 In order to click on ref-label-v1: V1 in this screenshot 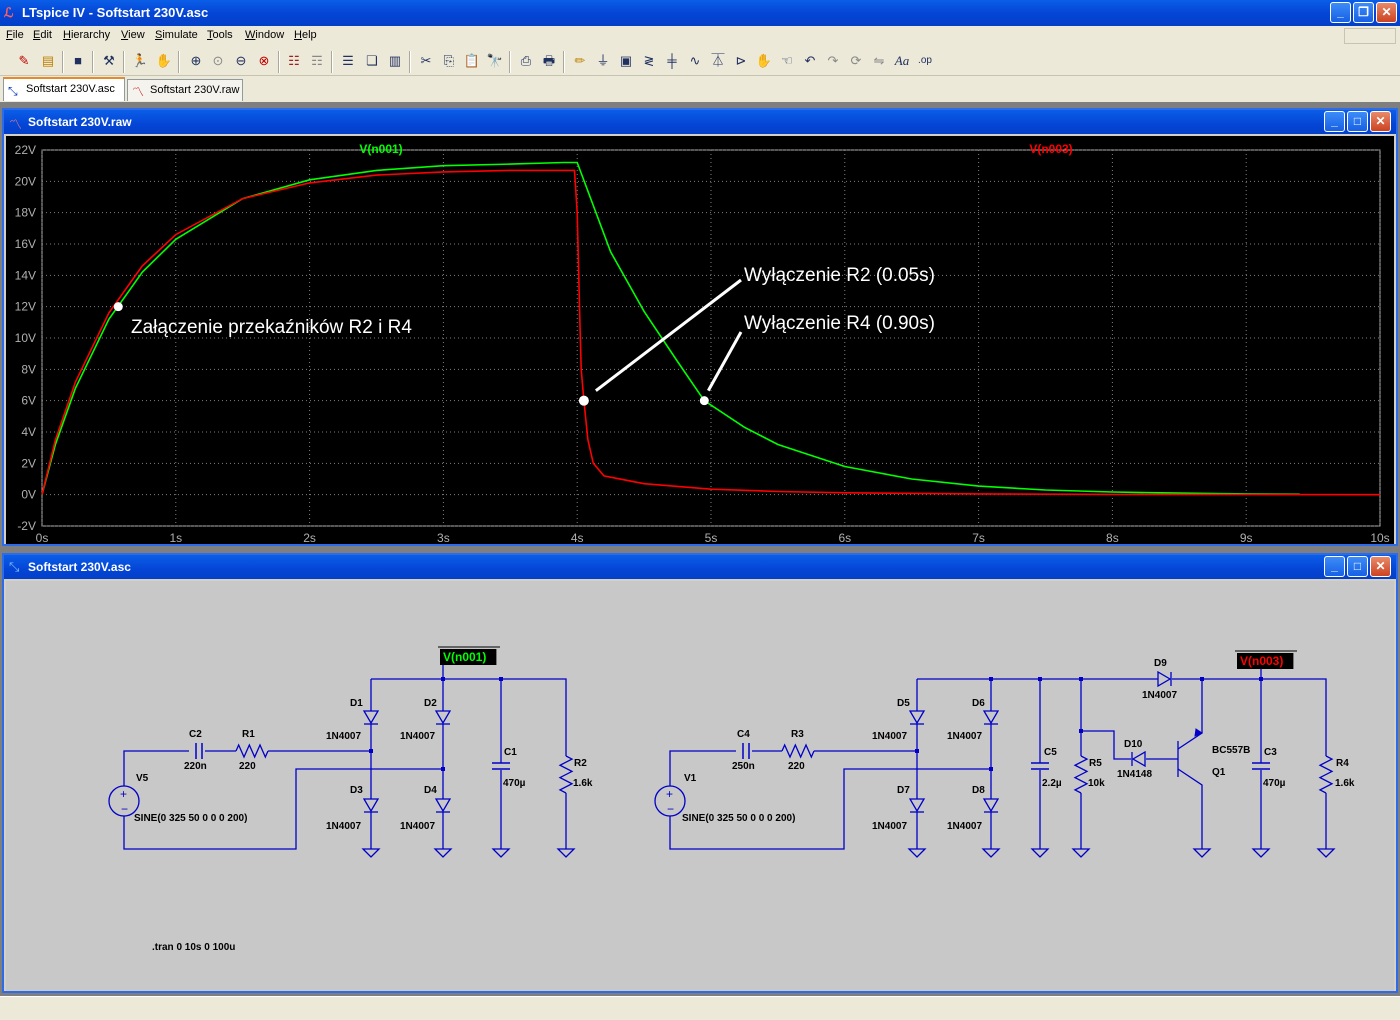, I will do `click(690, 778)`.